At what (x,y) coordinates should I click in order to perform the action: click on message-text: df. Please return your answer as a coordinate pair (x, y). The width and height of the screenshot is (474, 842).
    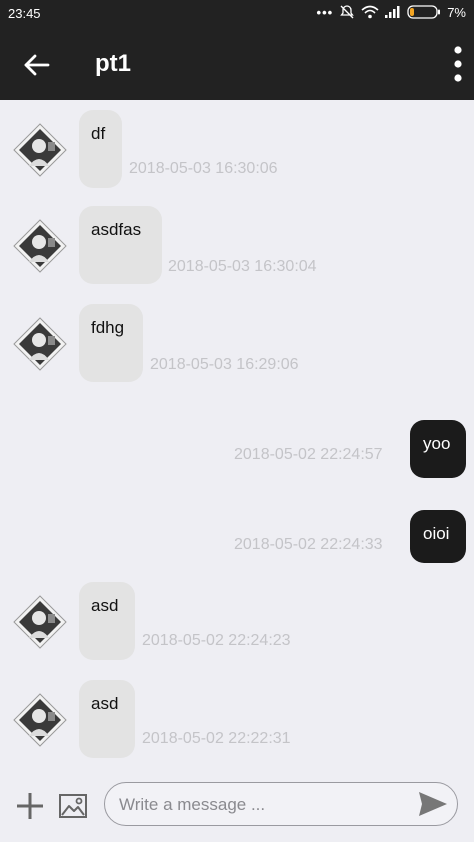
    Looking at the image, I should click on (98, 133).